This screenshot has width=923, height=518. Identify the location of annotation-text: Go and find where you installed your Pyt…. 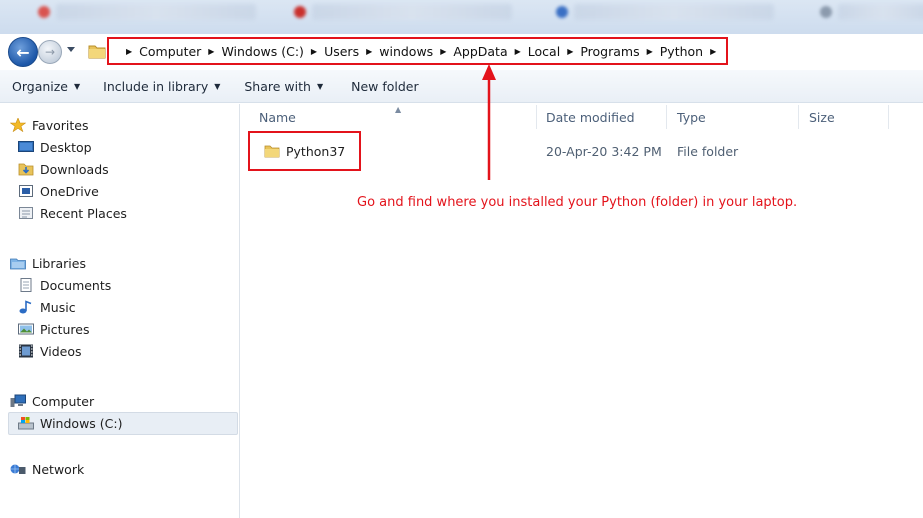
(577, 202).